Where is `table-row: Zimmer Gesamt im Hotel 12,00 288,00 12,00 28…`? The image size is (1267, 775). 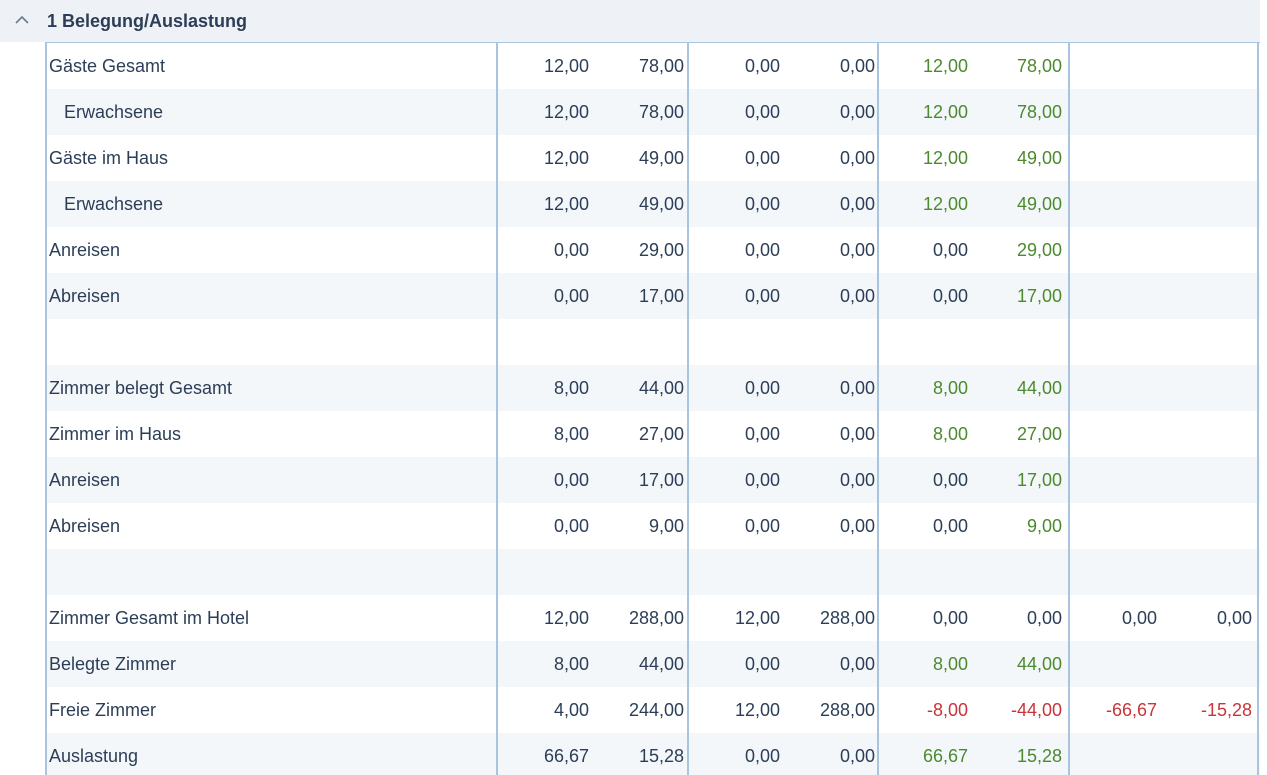
table-row: Zimmer Gesamt im Hotel 12,00 288,00 12,00 28… is located at coordinates (652, 618).